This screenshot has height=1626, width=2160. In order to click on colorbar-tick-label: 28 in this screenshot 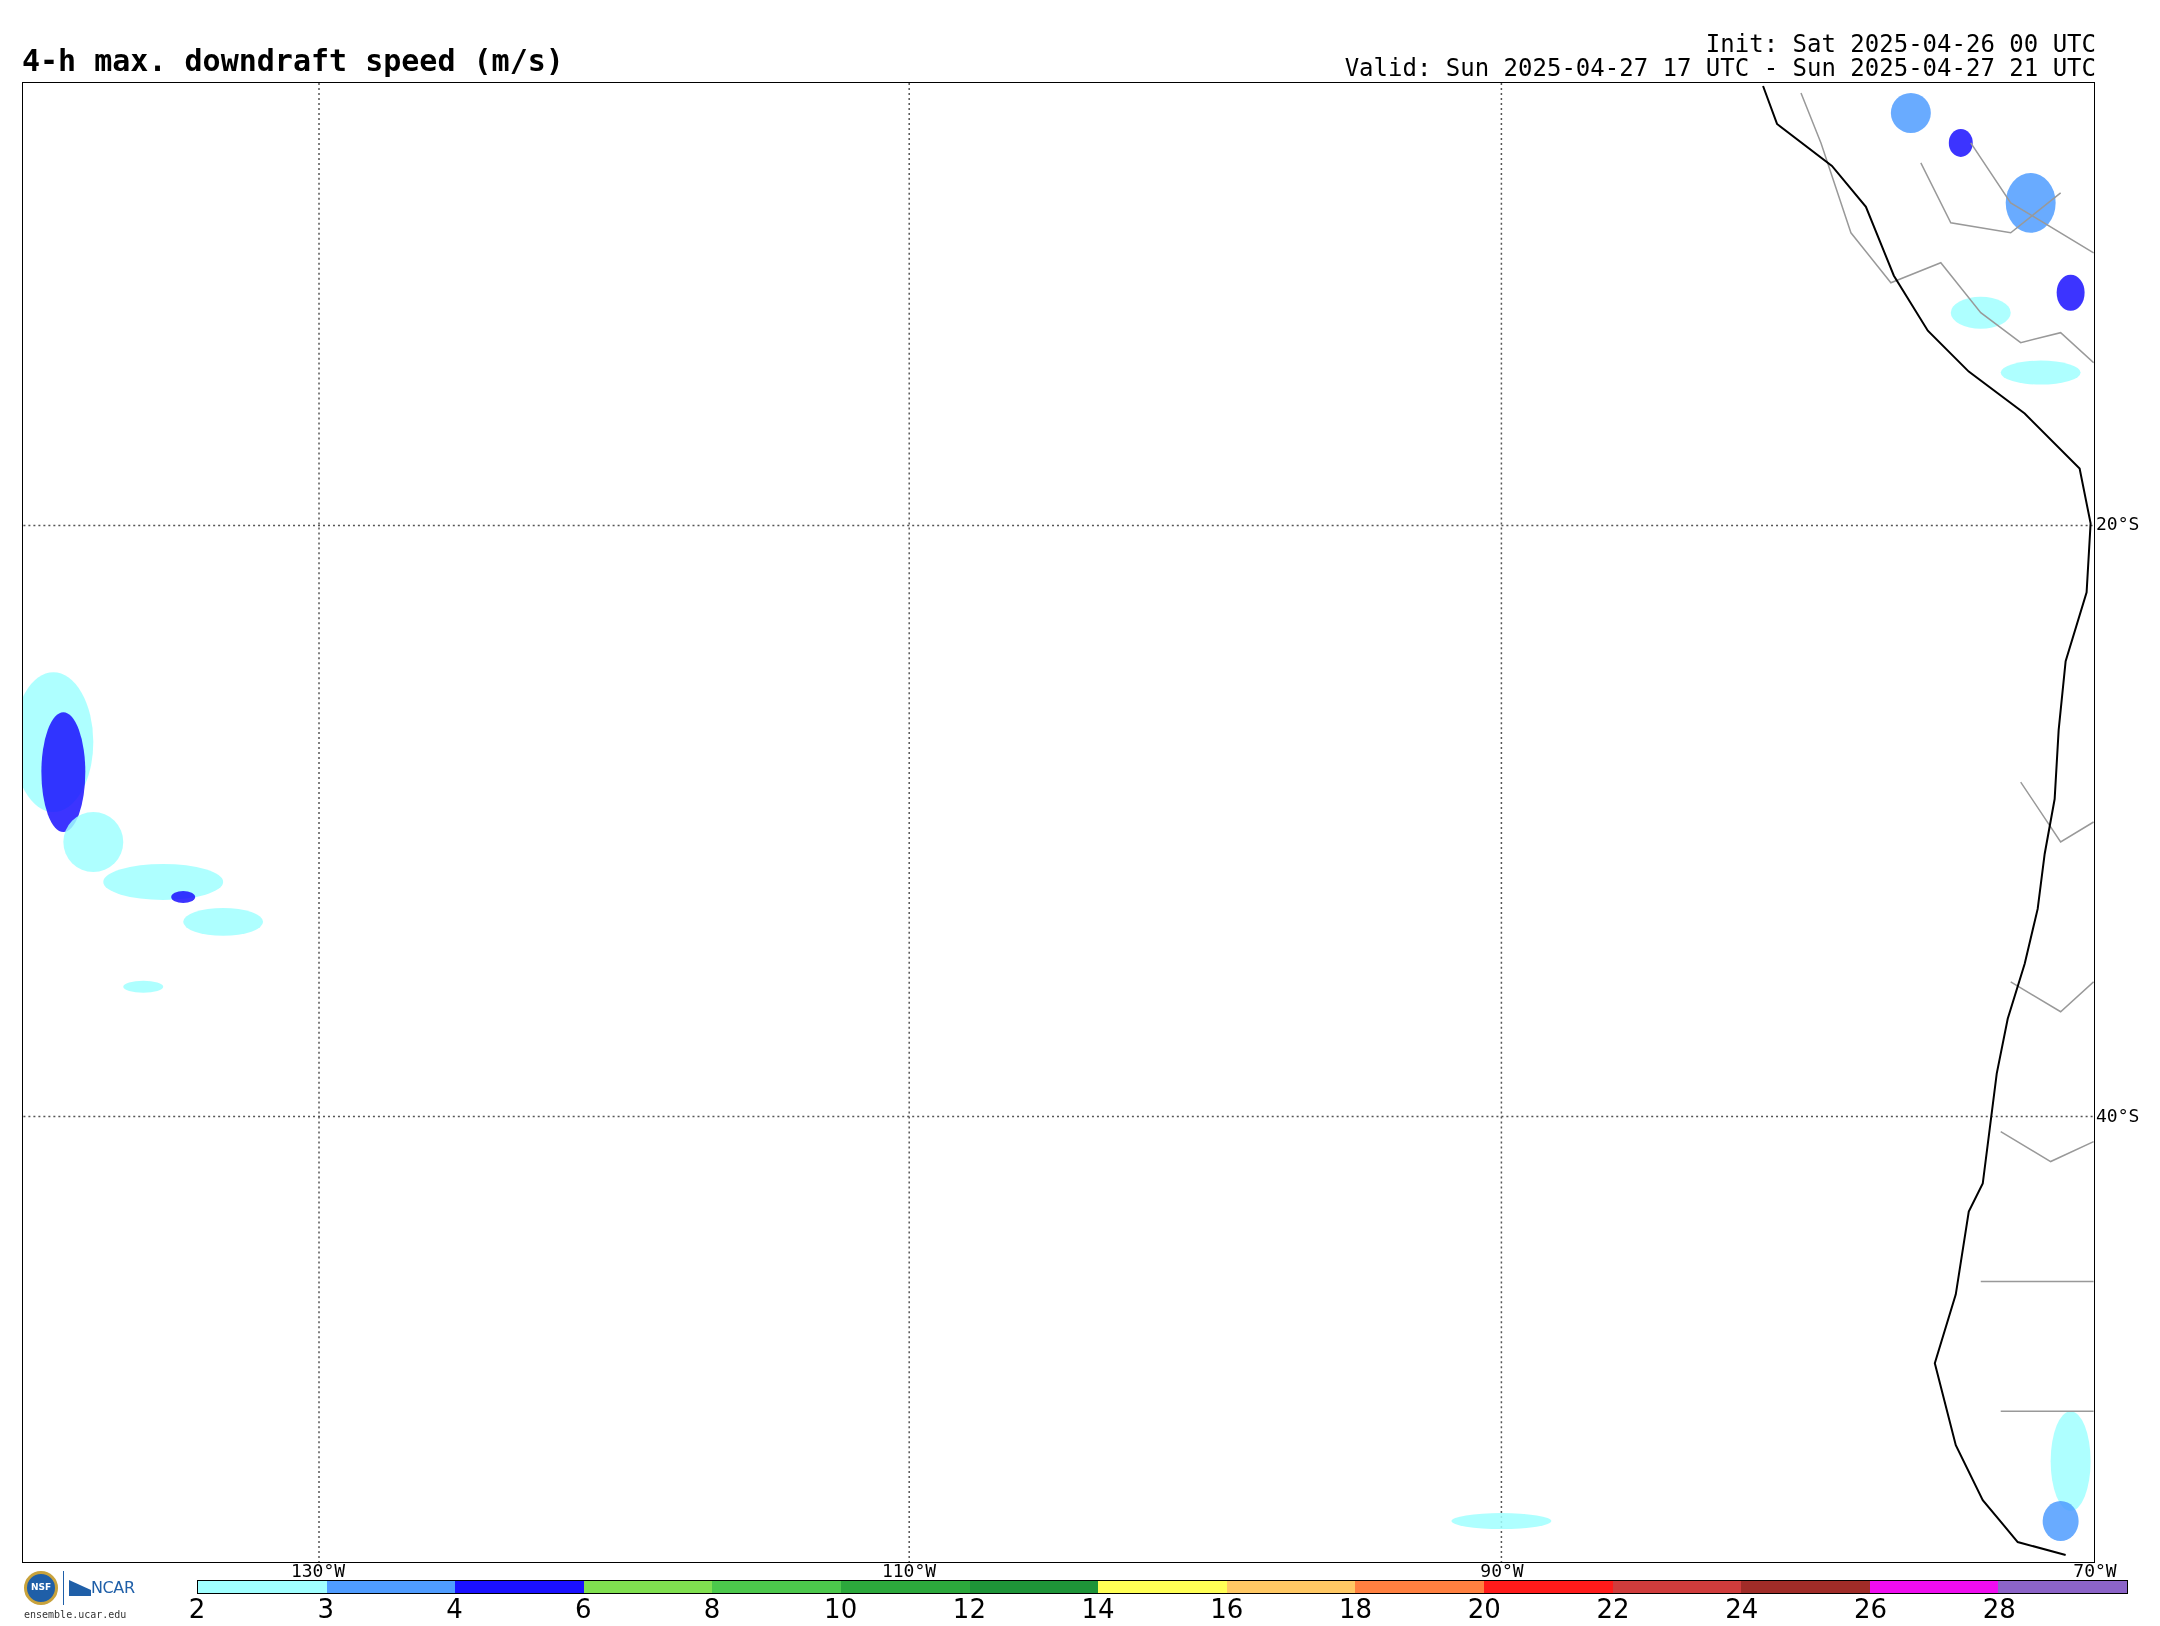, I will do `click(1999, 1609)`.